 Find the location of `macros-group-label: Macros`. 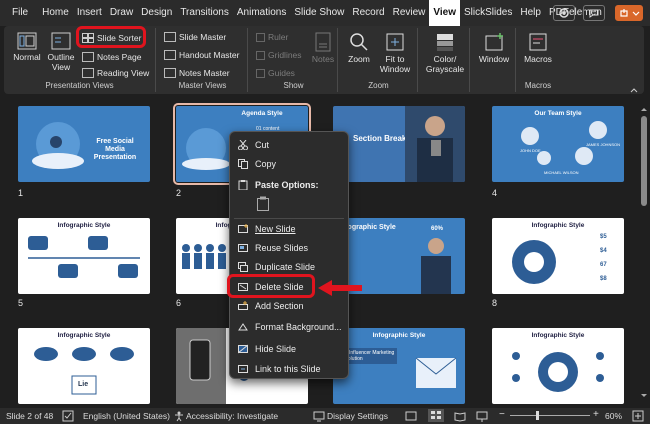

macros-group-label: Macros is located at coordinates (538, 85).